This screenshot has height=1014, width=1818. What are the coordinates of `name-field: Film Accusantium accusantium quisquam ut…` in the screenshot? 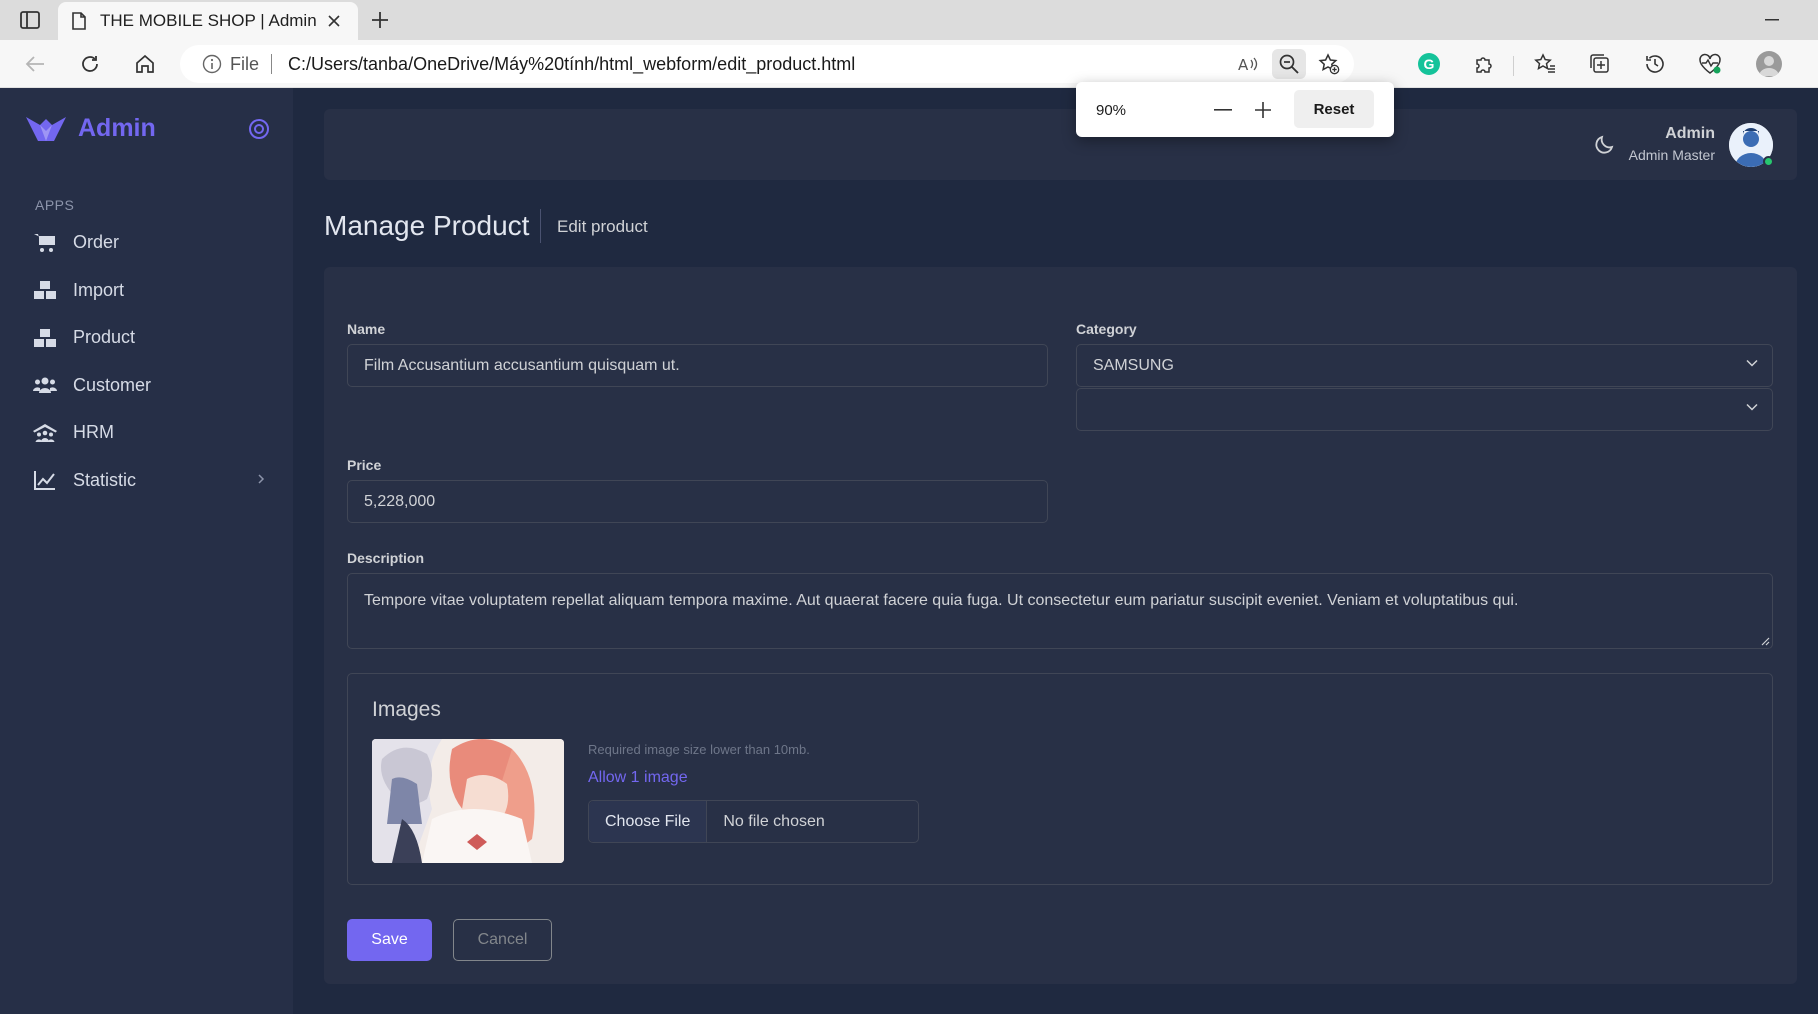 It's located at (697, 365).